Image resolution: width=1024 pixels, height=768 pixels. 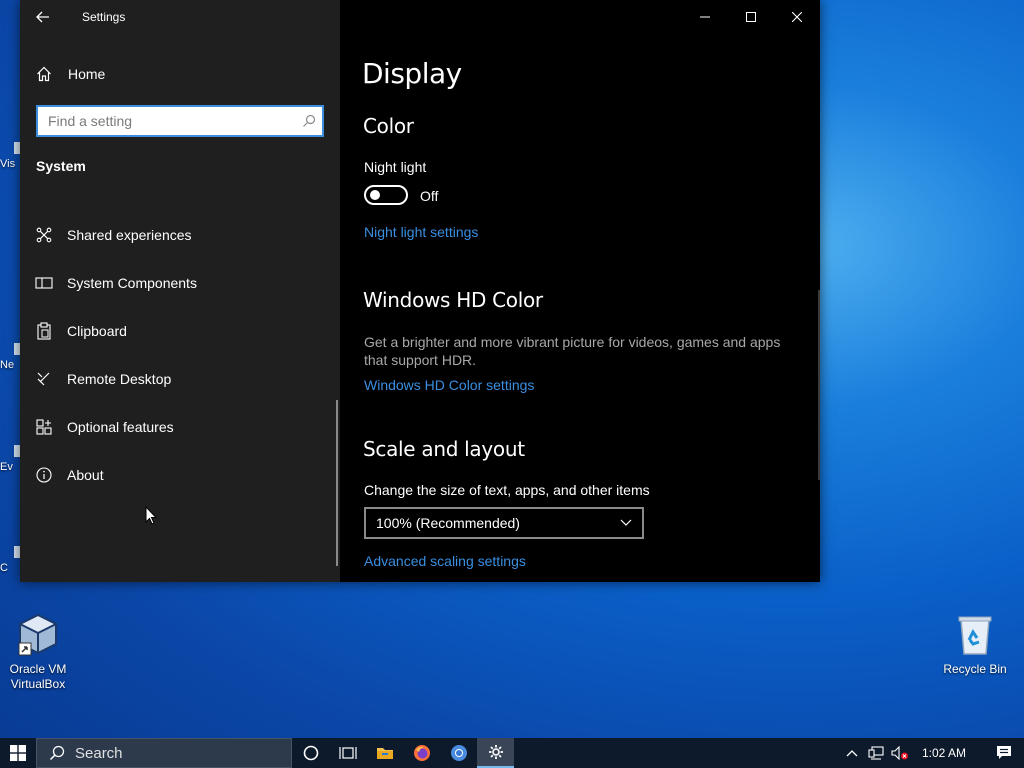 I want to click on sidebar-item-label: Clipboard, so click(x=97, y=331).